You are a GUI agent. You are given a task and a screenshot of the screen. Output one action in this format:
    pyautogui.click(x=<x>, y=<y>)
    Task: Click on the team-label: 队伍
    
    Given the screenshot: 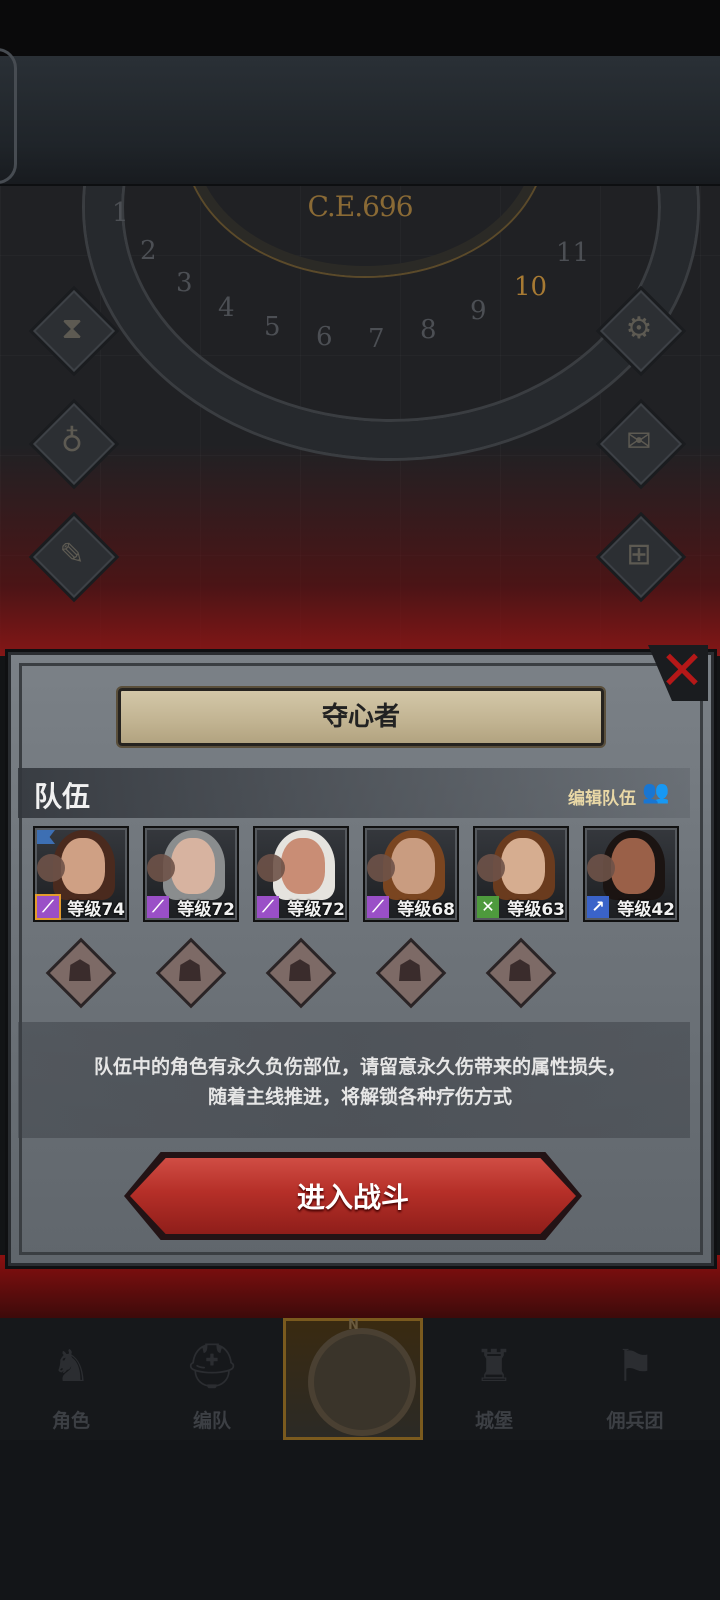 What is the action you would take?
    pyautogui.click(x=62, y=796)
    